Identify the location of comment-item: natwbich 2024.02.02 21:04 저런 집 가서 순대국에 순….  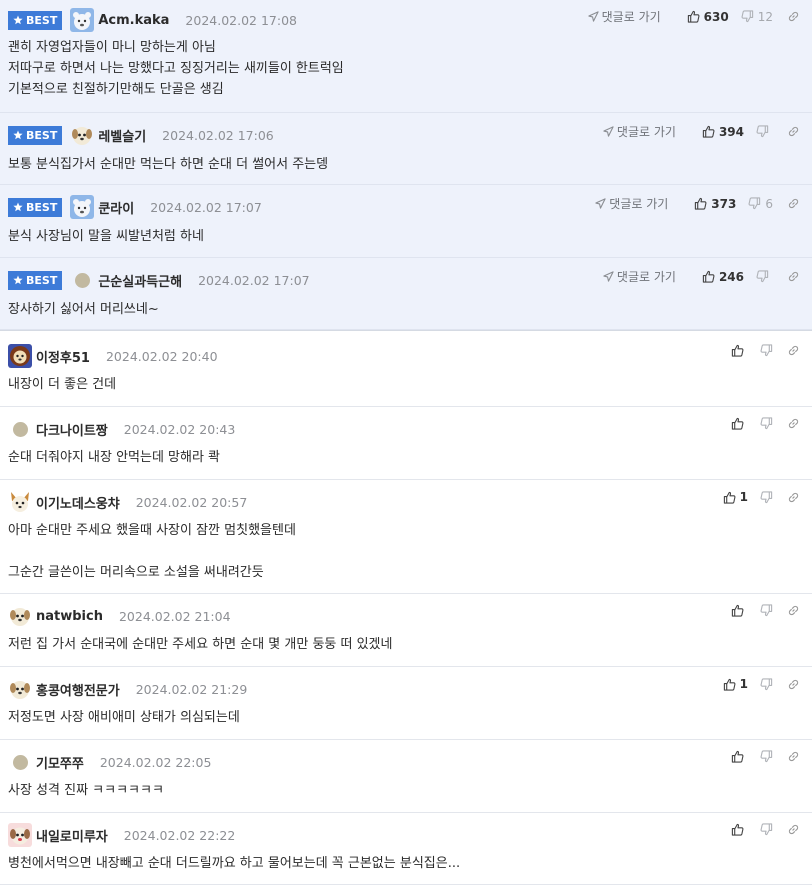
(406, 630).